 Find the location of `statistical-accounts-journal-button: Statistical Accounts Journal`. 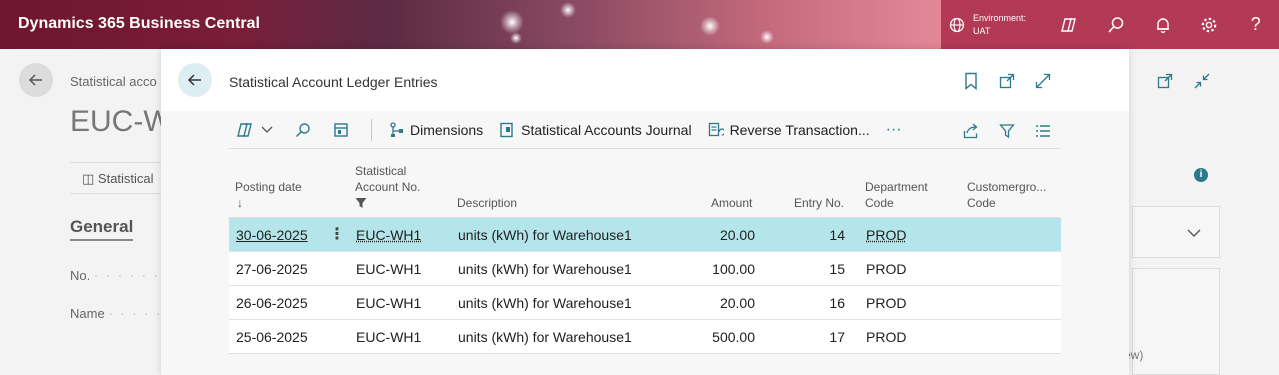

statistical-accounts-journal-button: Statistical Accounts Journal is located at coordinates (595, 130).